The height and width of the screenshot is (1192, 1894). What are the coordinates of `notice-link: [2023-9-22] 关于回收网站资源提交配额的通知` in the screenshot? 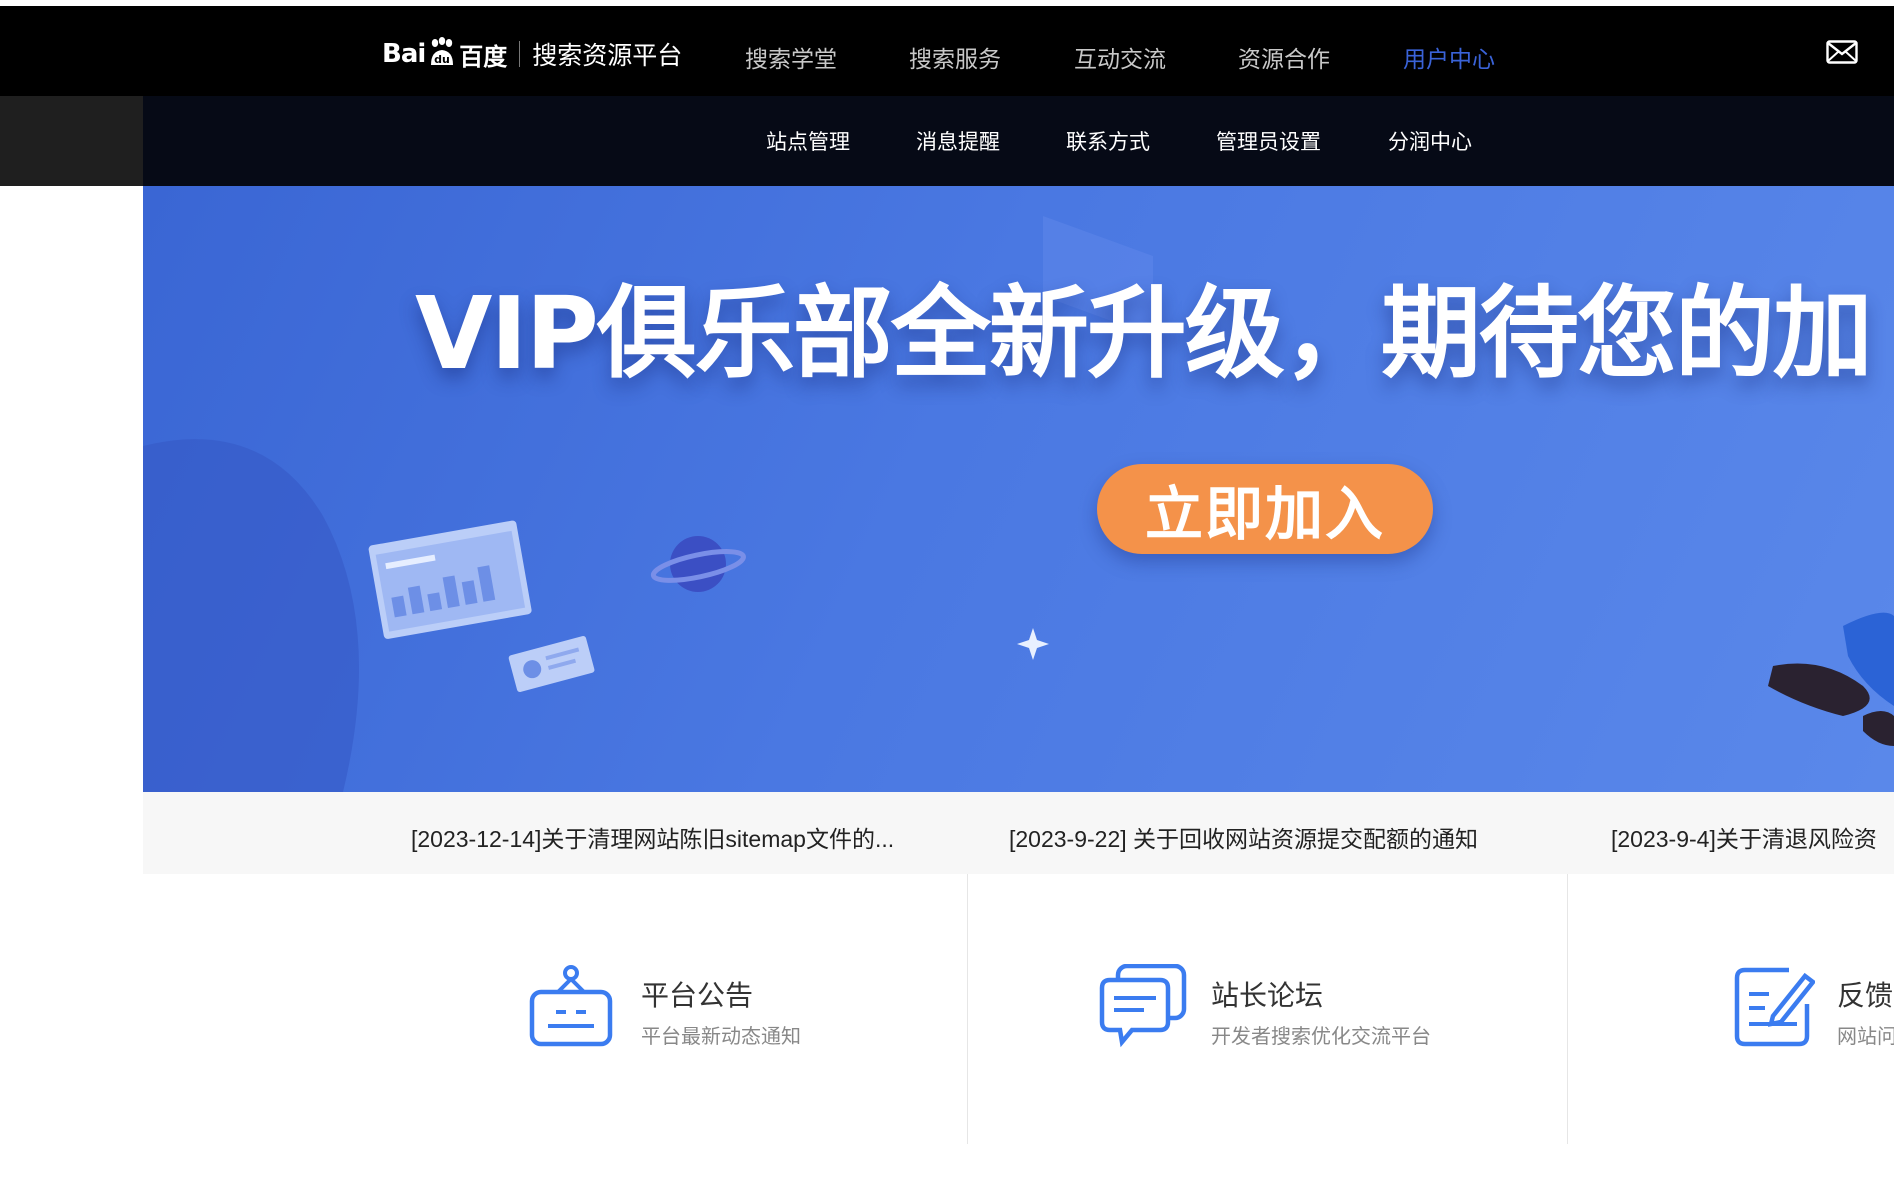 It's located at (1243, 837).